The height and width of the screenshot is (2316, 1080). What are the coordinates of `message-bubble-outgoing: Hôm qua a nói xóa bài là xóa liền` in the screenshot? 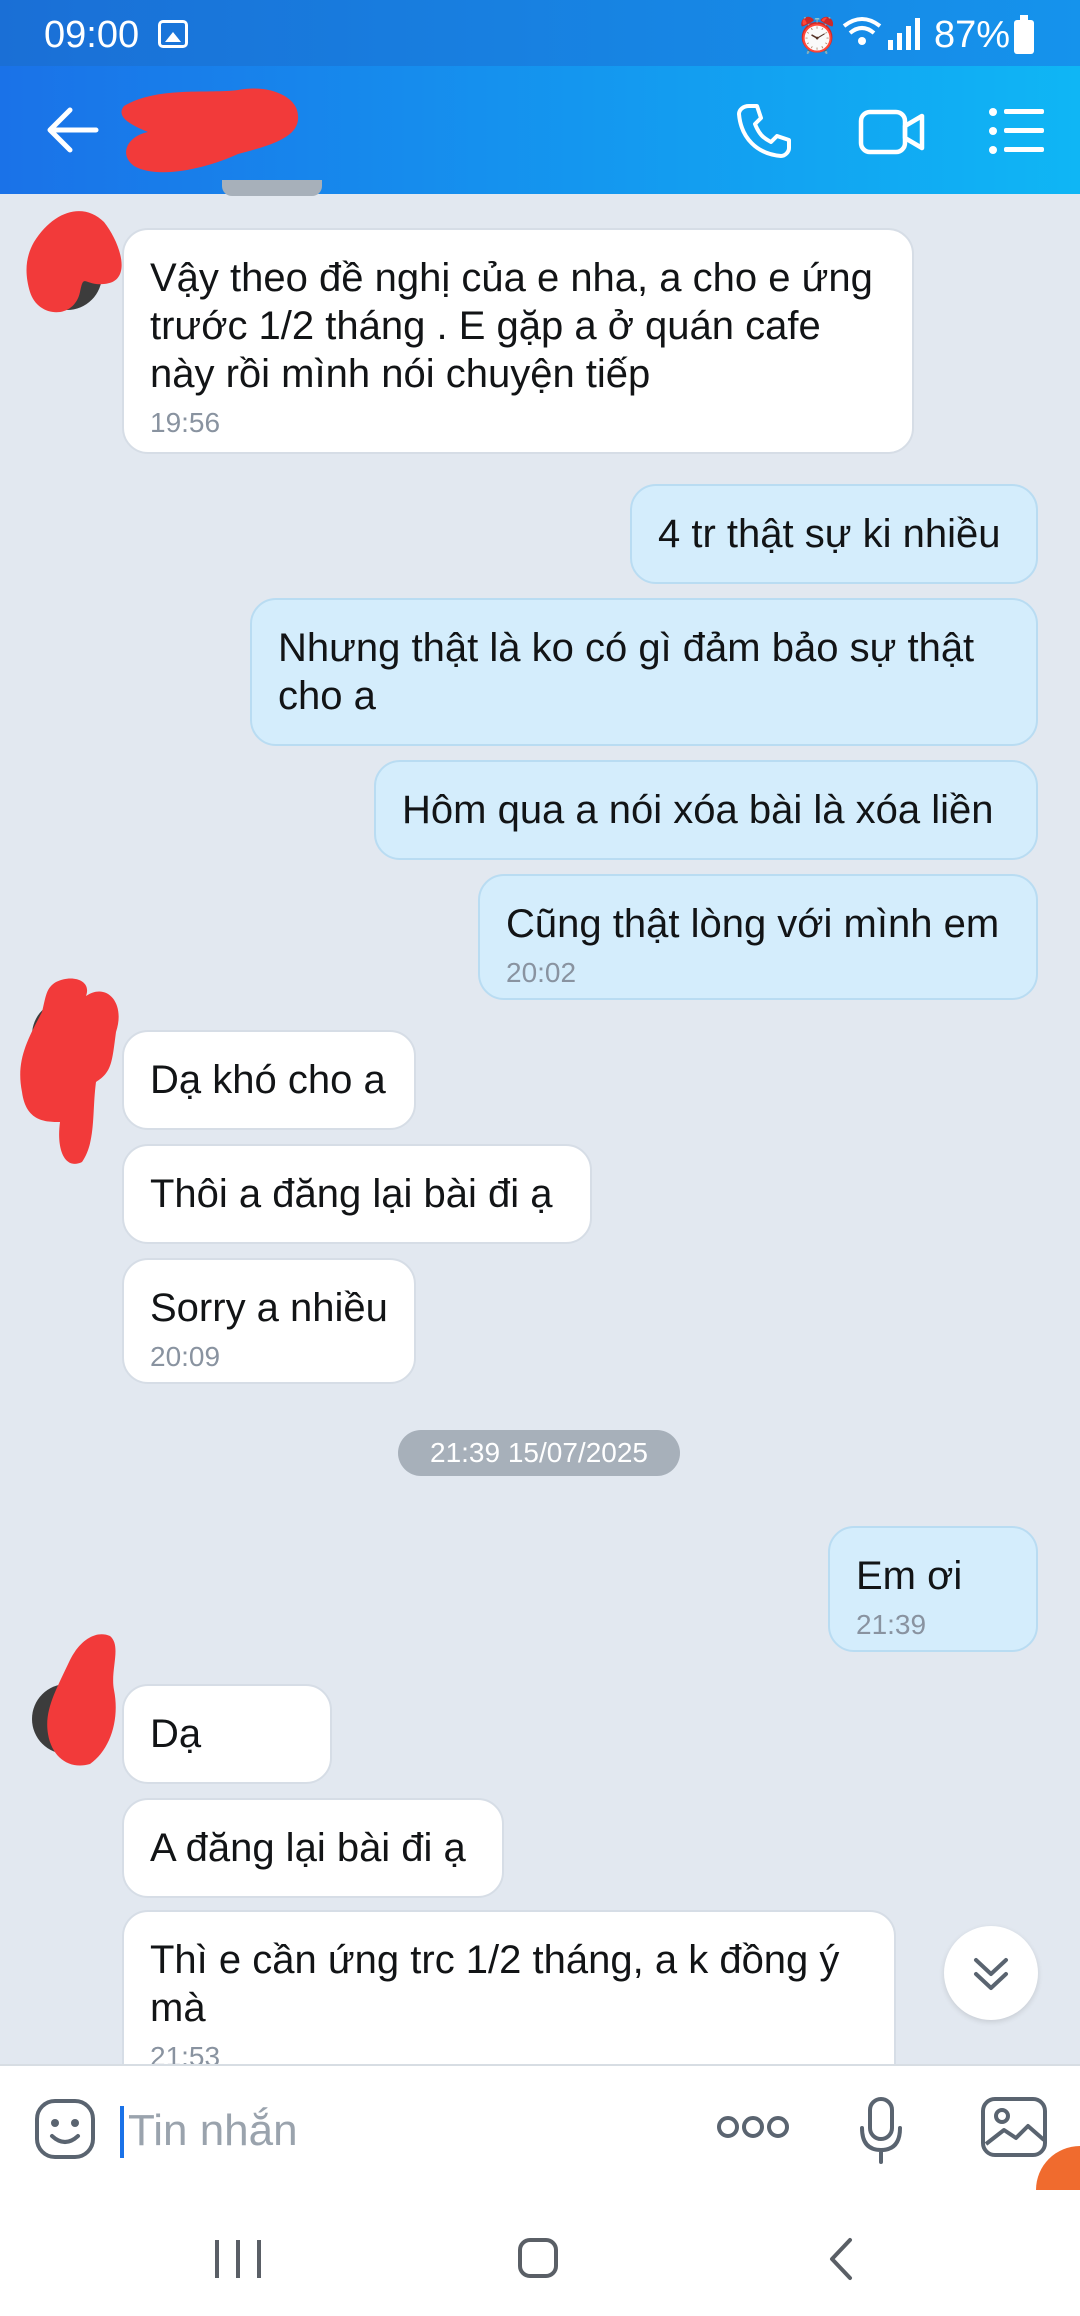 It's located at (706, 810).